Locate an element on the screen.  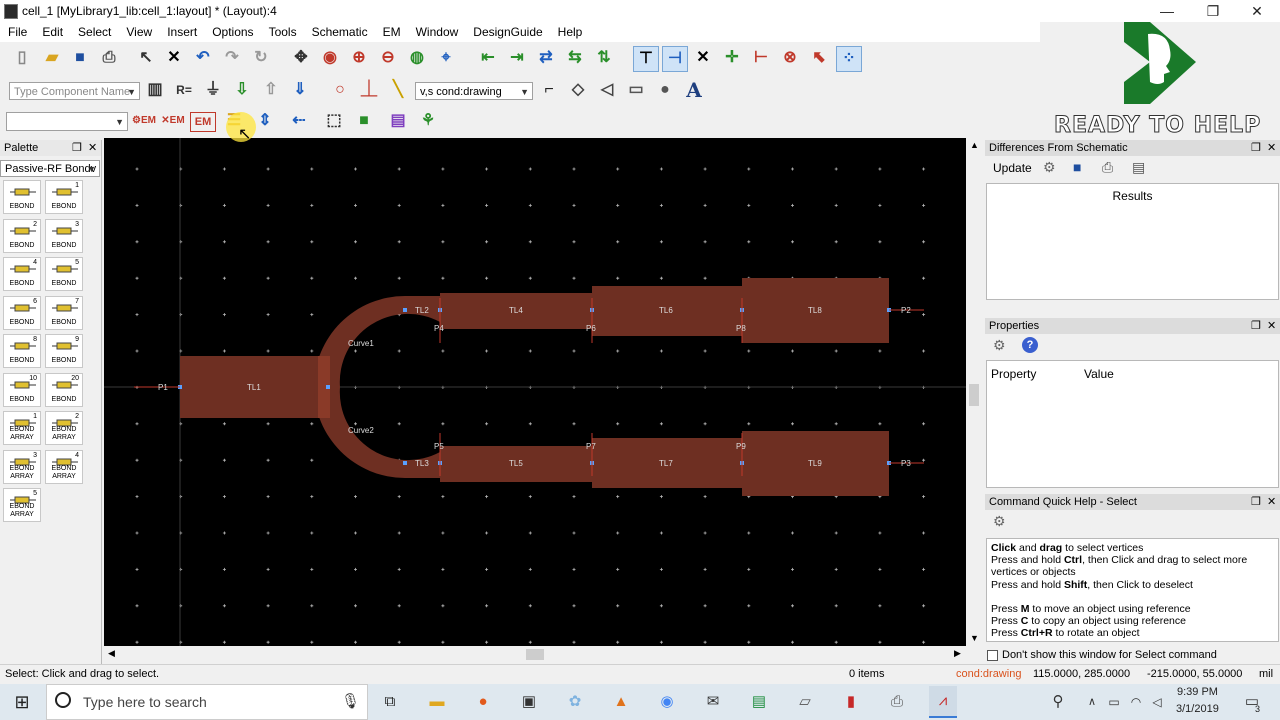
trace-icon: ⌐ is located at coordinates (549, 90).